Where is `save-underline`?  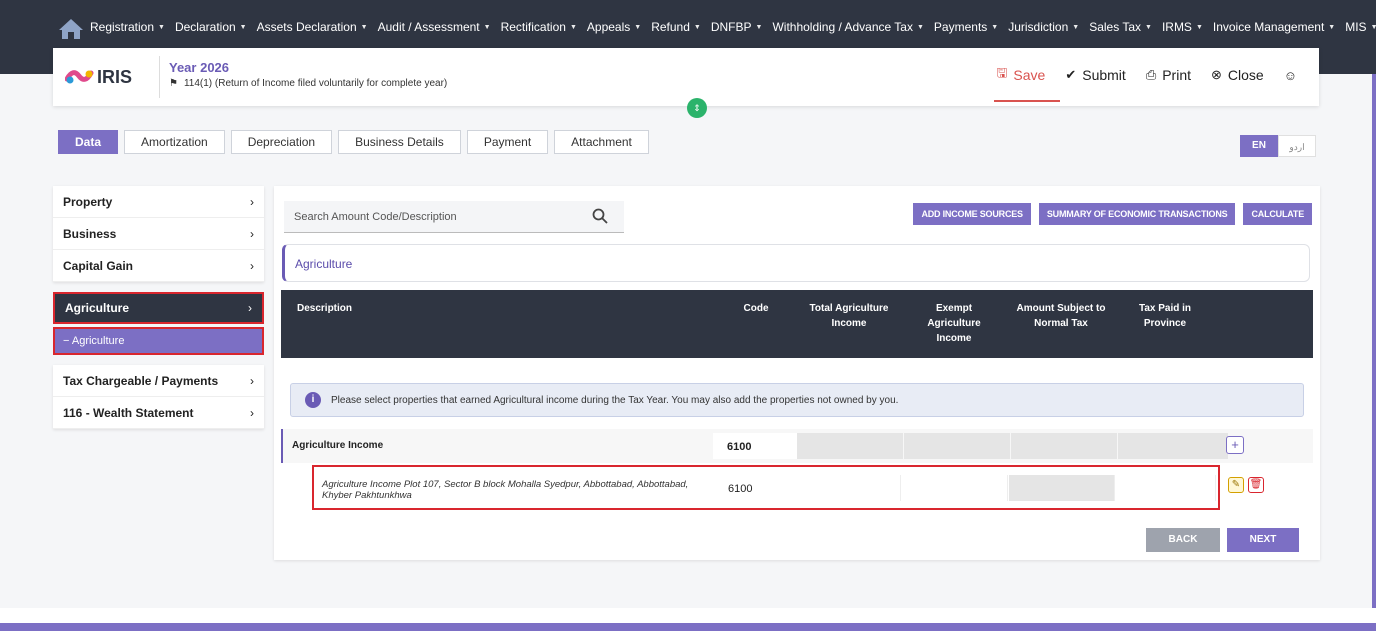 save-underline is located at coordinates (1027, 101).